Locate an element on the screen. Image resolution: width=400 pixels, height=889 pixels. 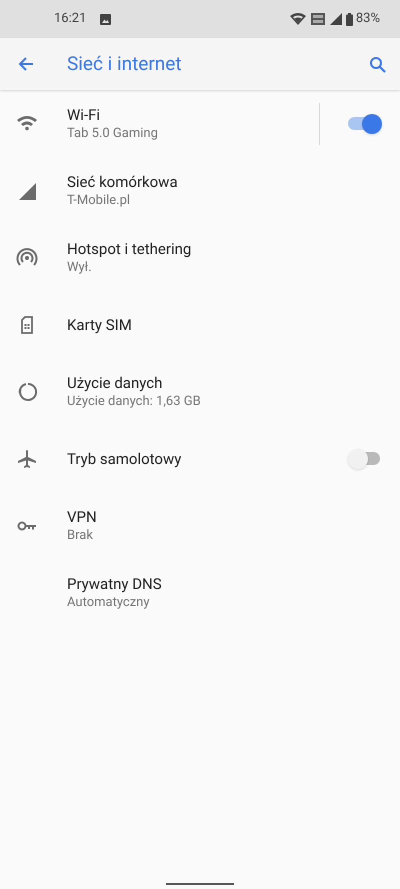
battery-icon is located at coordinates (349, 19).